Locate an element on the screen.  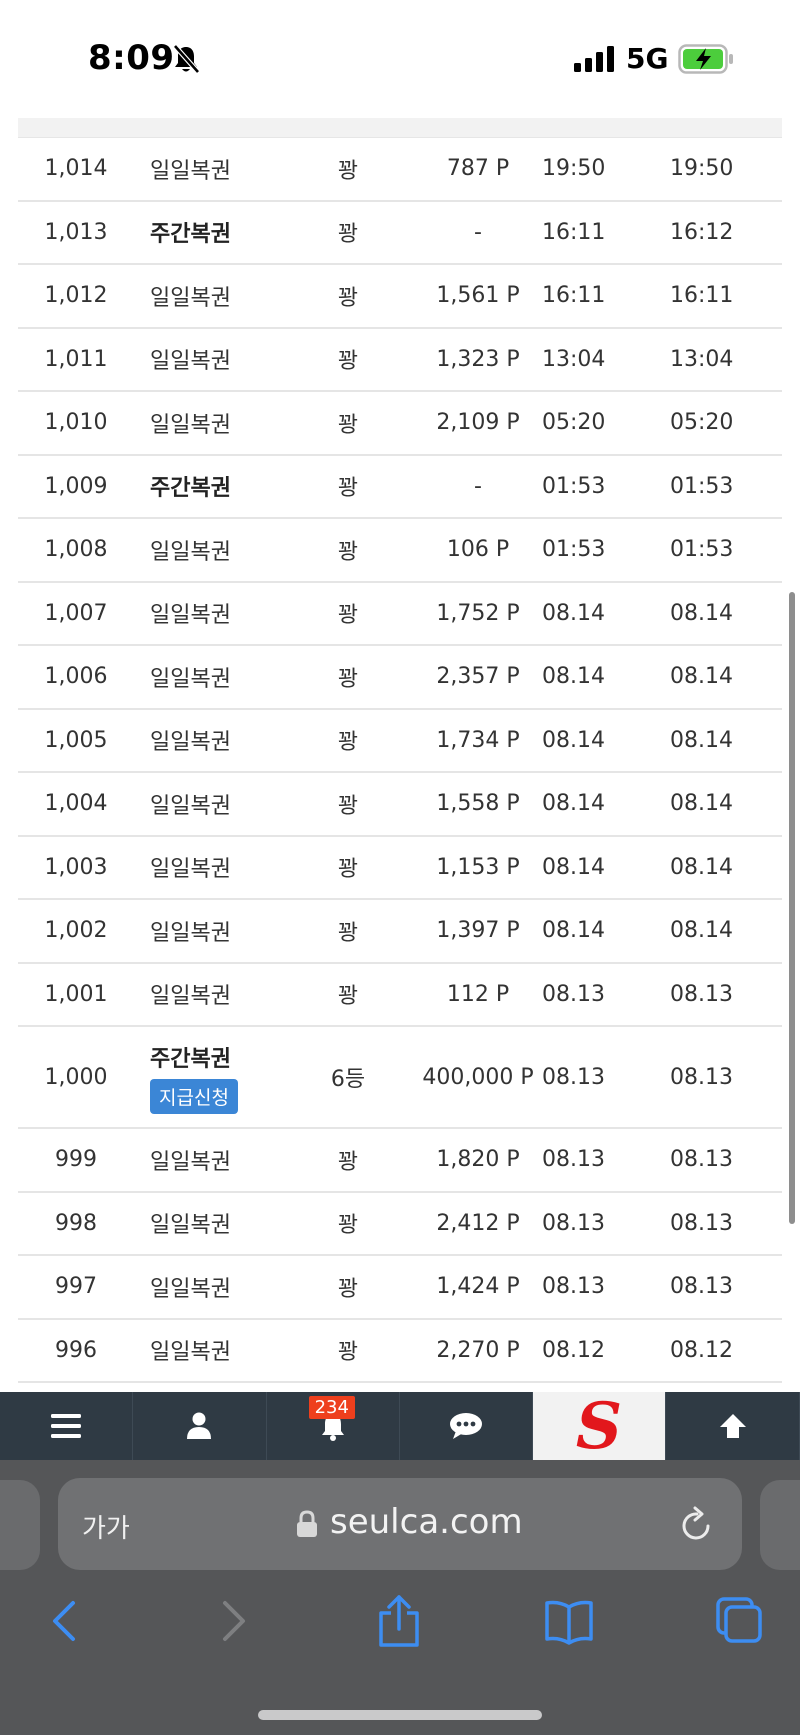
draw-time: 16:11 is located at coordinates (574, 232).